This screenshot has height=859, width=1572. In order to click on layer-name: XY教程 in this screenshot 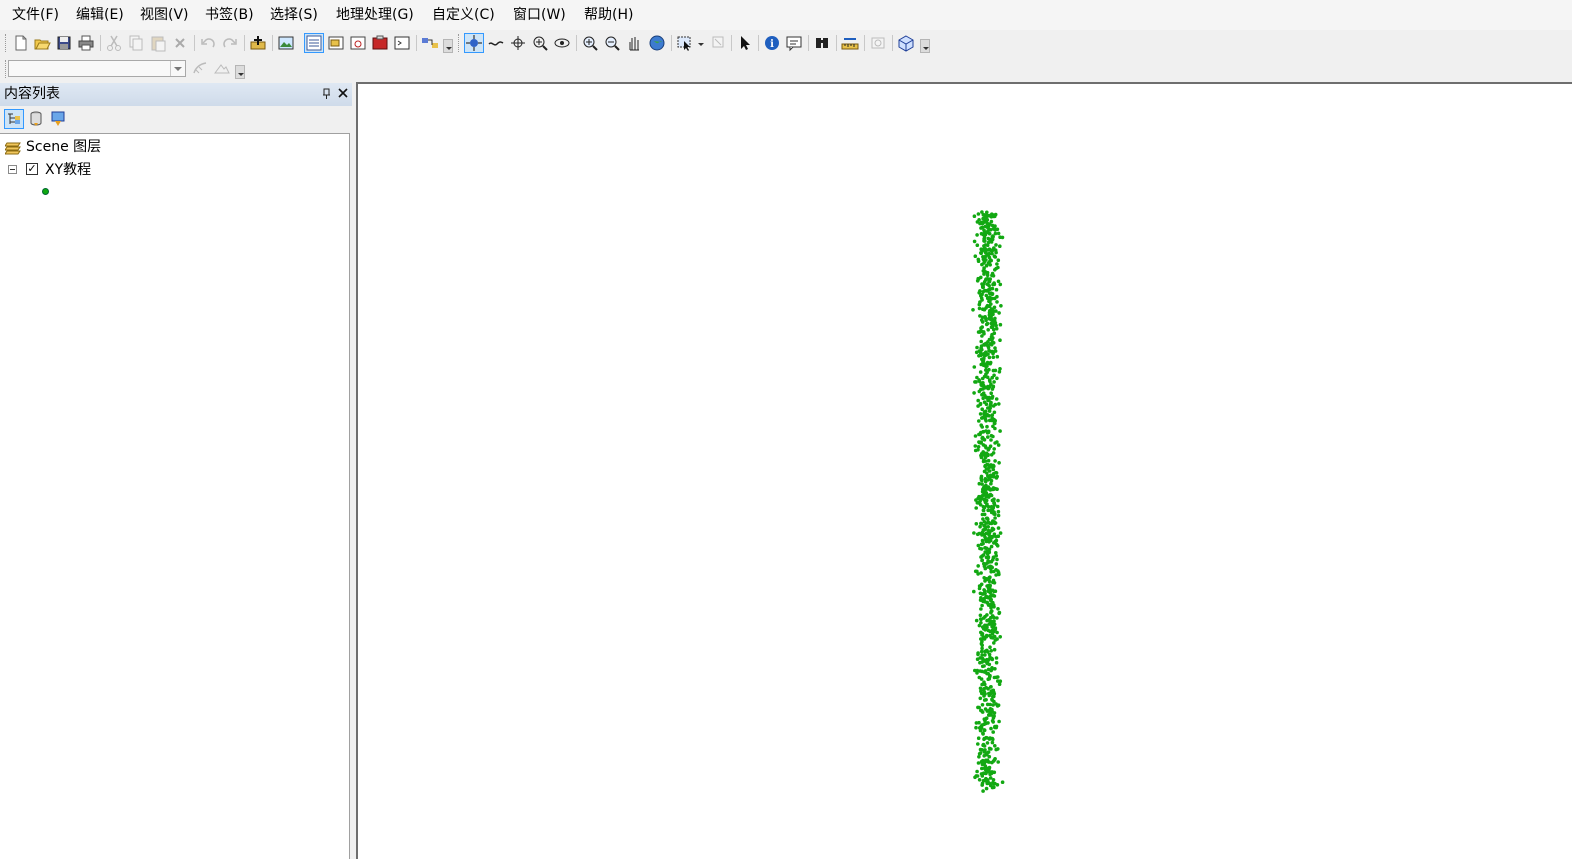, I will do `click(68, 170)`.